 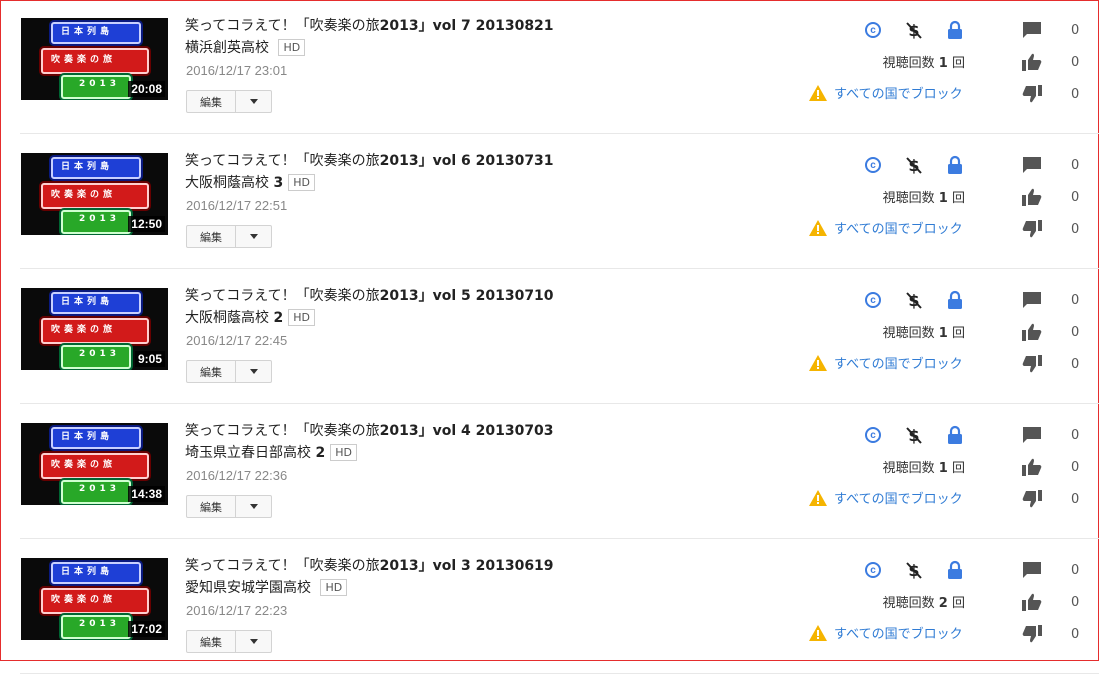 What do you see at coordinates (486, 431) in the screenshot?
I see `video-title-suffix: 」vol 4 20130703` at bounding box center [486, 431].